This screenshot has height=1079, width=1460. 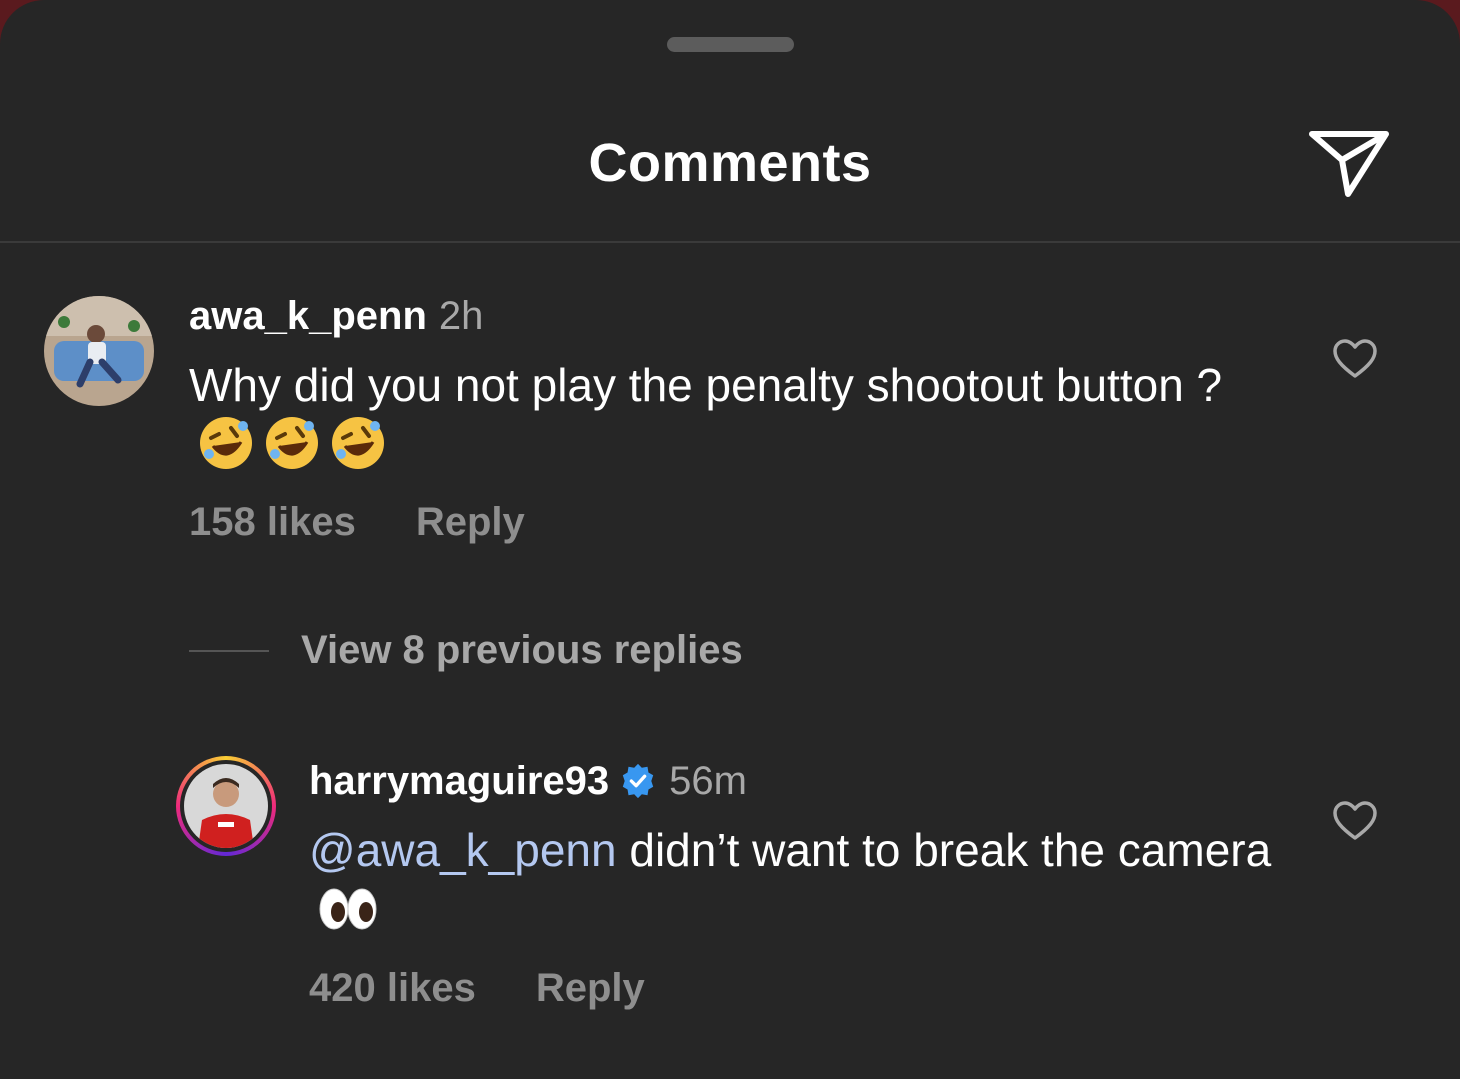 What do you see at coordinates (272, 522) in the screenshot?
I see `likes-count: 158 likes` at bounding box center [272, 522].